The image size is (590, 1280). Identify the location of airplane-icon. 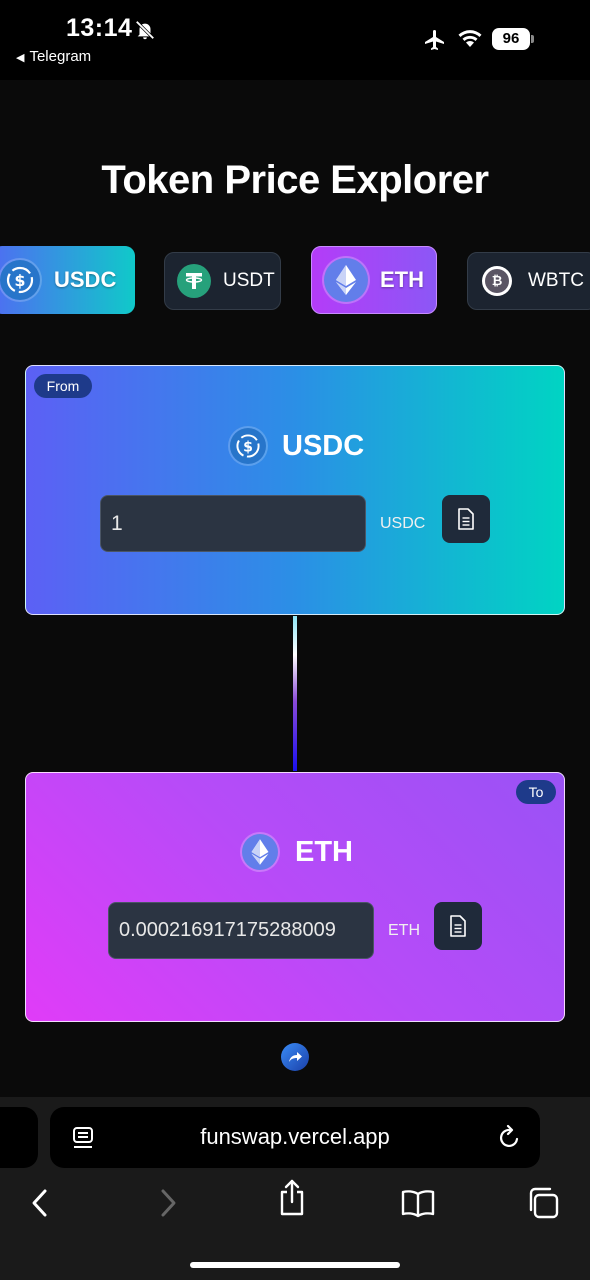
(434, 40).